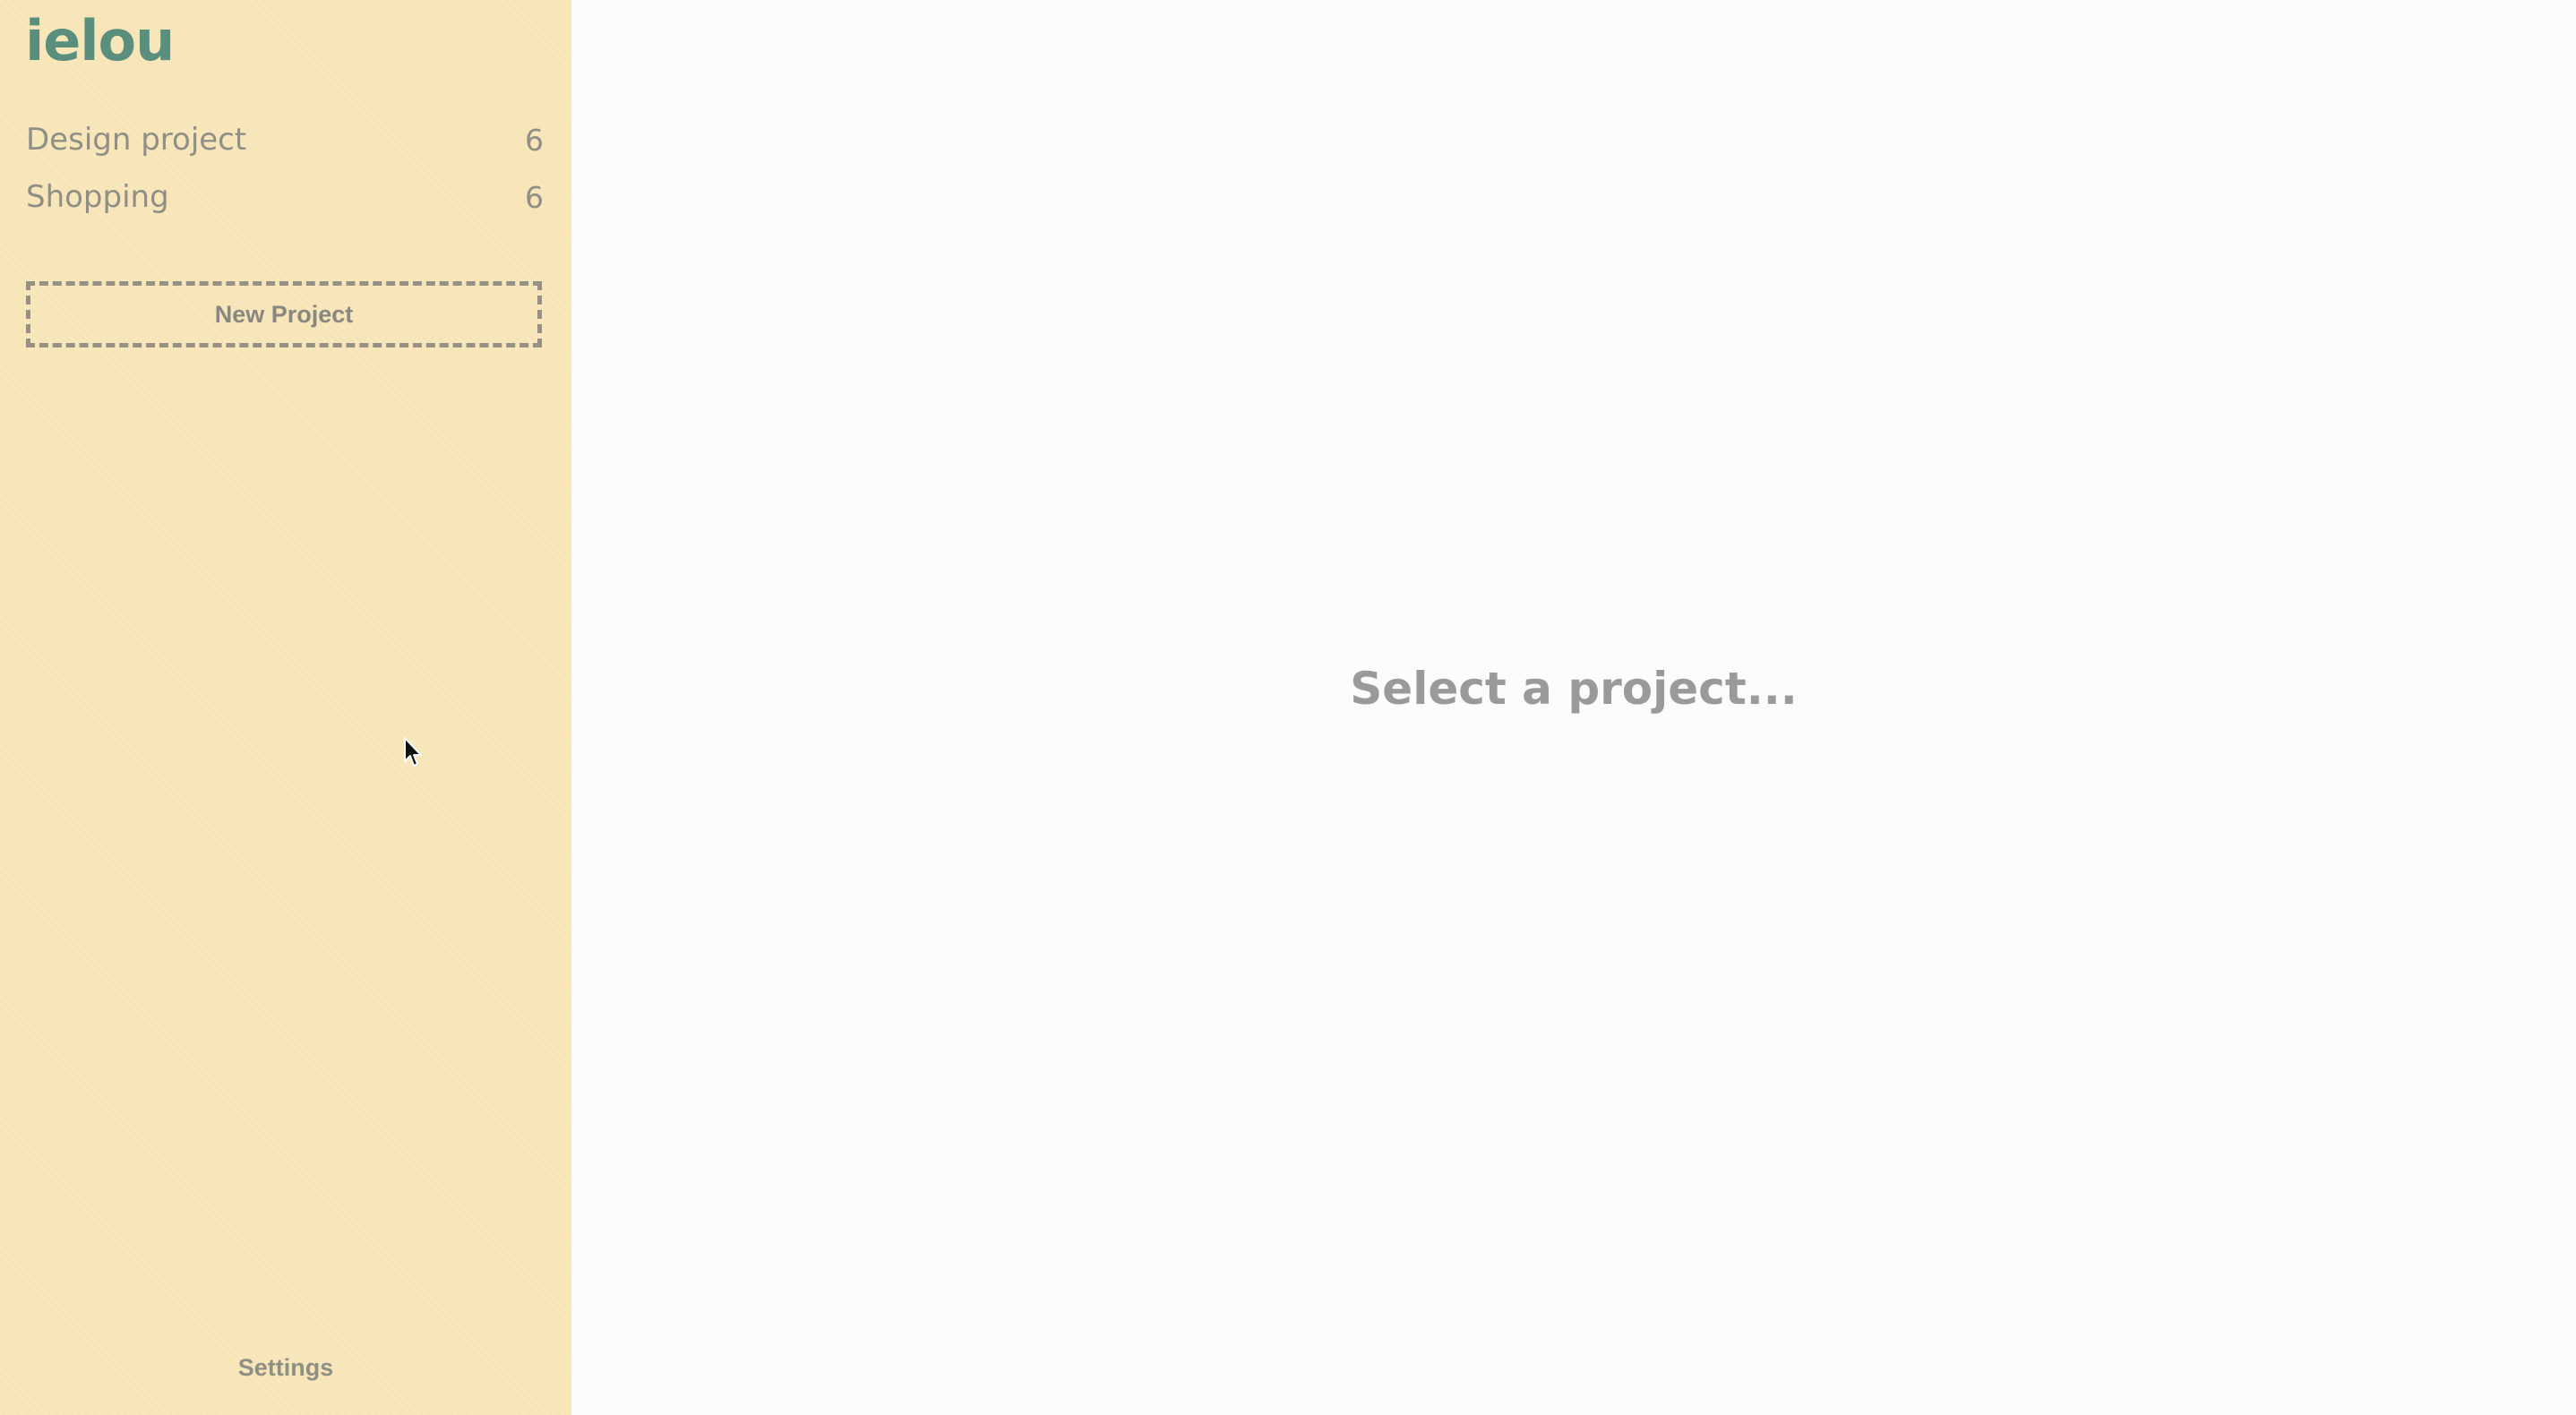 This screenshot has height=1415, width=2576. What do you see at coordinates (136, 140) in the screenshot?
I see `project-name: Design project` at bounding box center [136, 140].